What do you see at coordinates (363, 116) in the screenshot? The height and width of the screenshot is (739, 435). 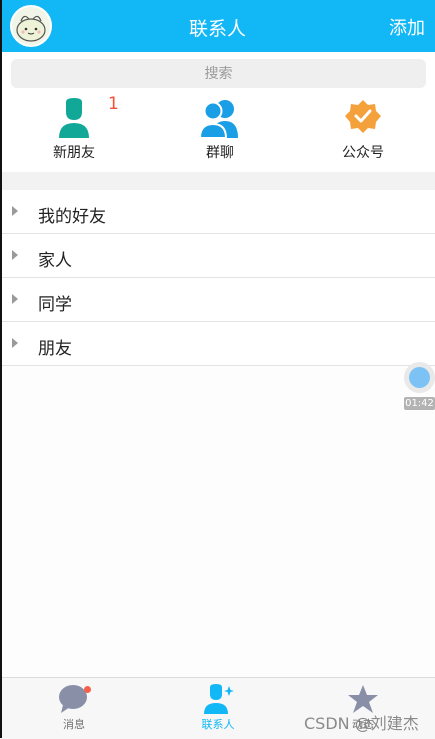 I see `verified-badge-icon` at bounding box center [363, 116].